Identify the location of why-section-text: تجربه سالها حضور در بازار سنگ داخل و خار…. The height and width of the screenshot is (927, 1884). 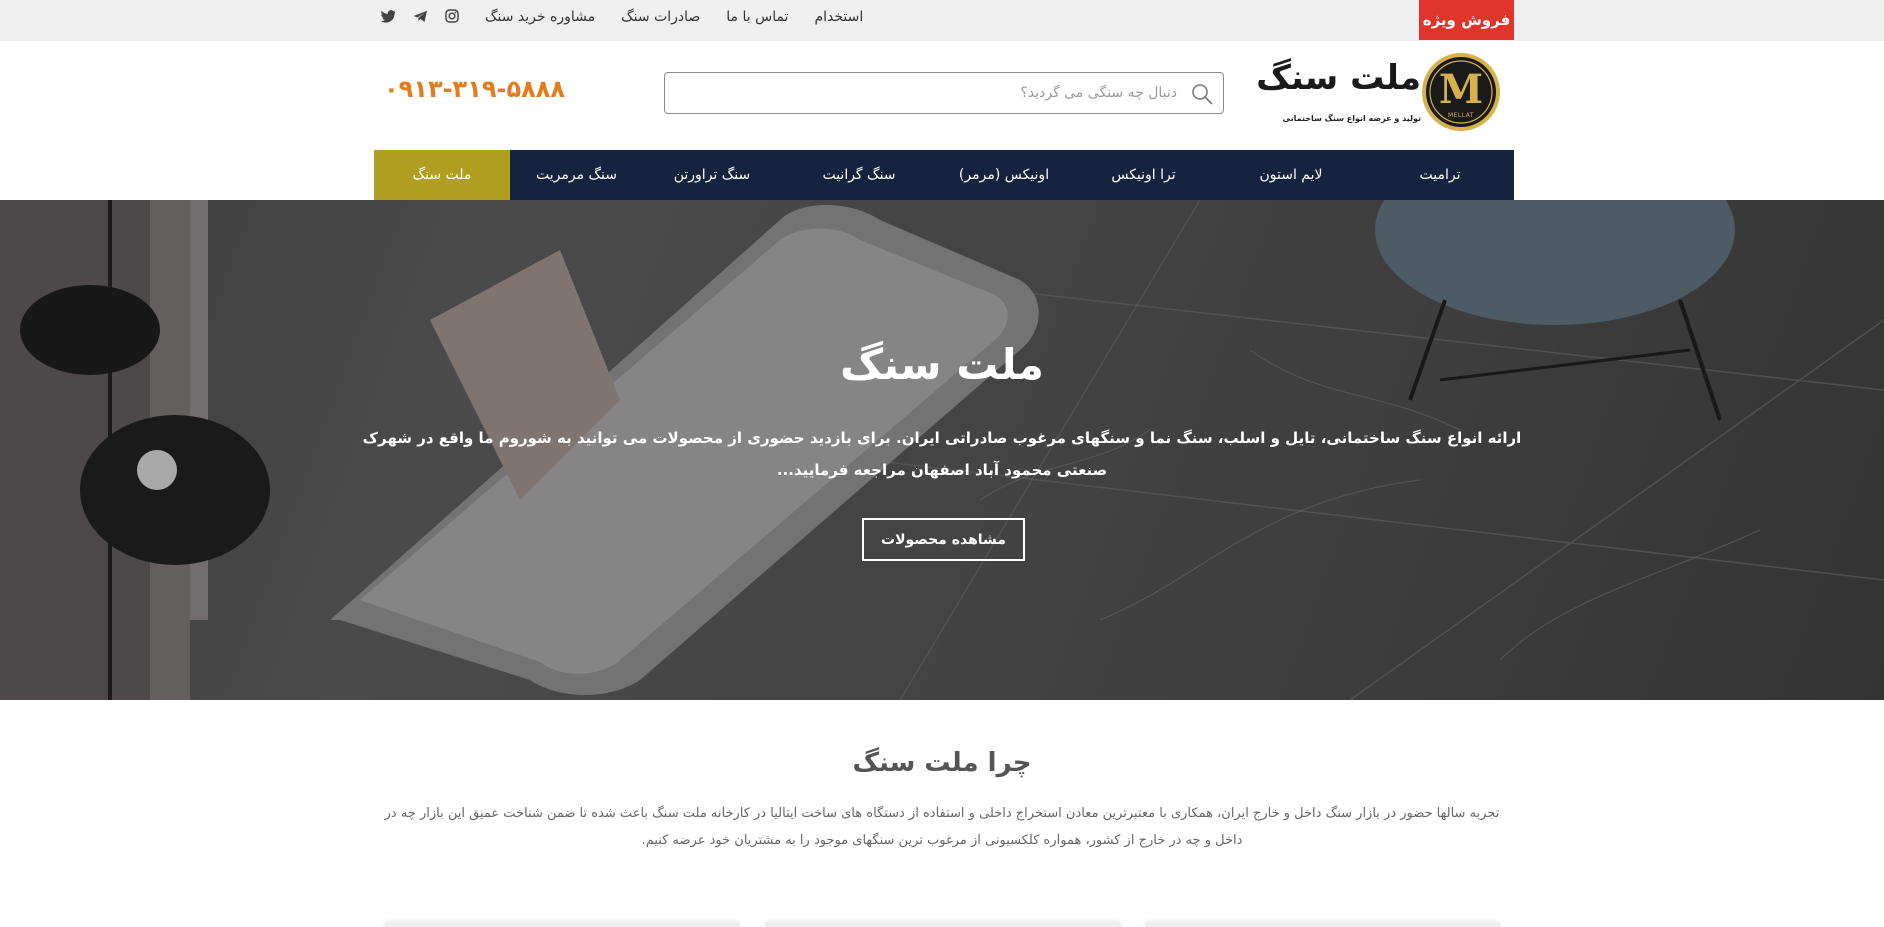
(942, 827).